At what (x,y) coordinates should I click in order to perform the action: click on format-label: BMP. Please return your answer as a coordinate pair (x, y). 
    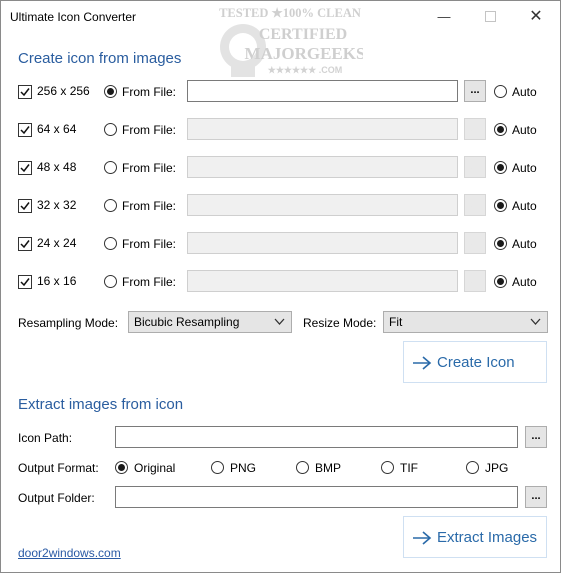
    Looking at the image, I should click on (328, 468).